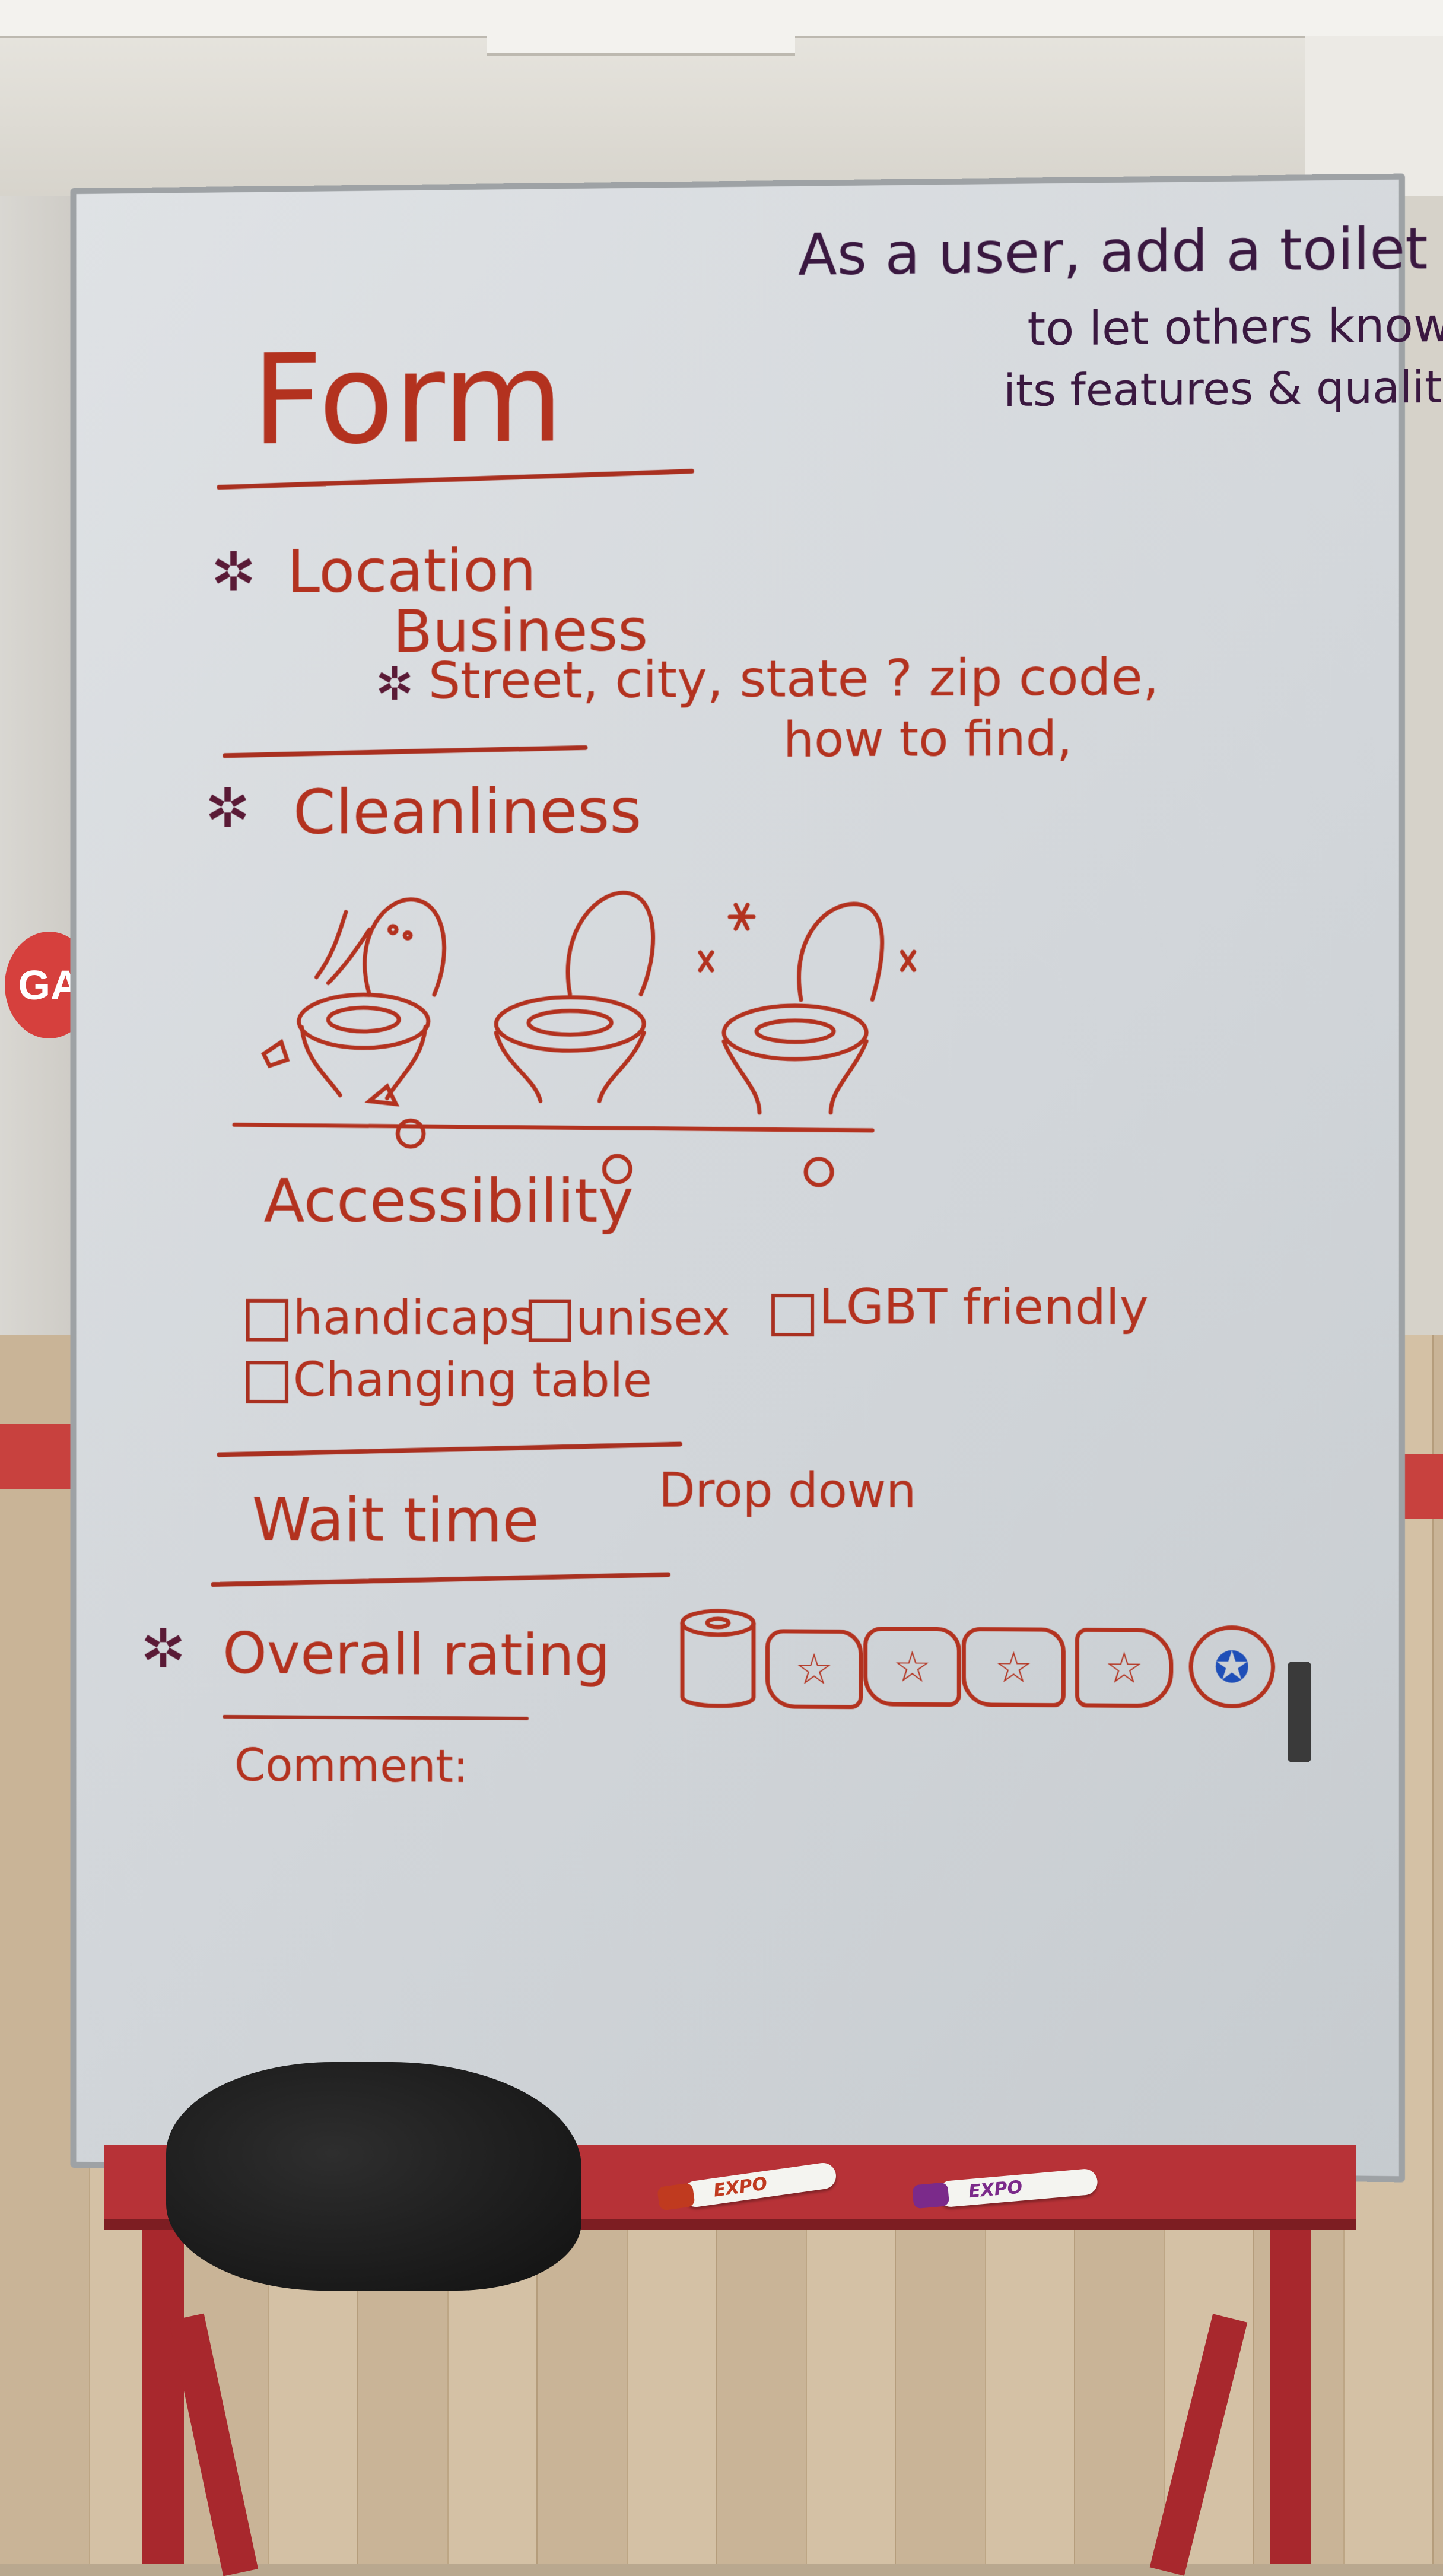 Image resolution: width=1443 pixels, height=2576 pixels. Describe the element at coordinates (411, 570) in the screenshot. I see `location-label: Location` at that location.